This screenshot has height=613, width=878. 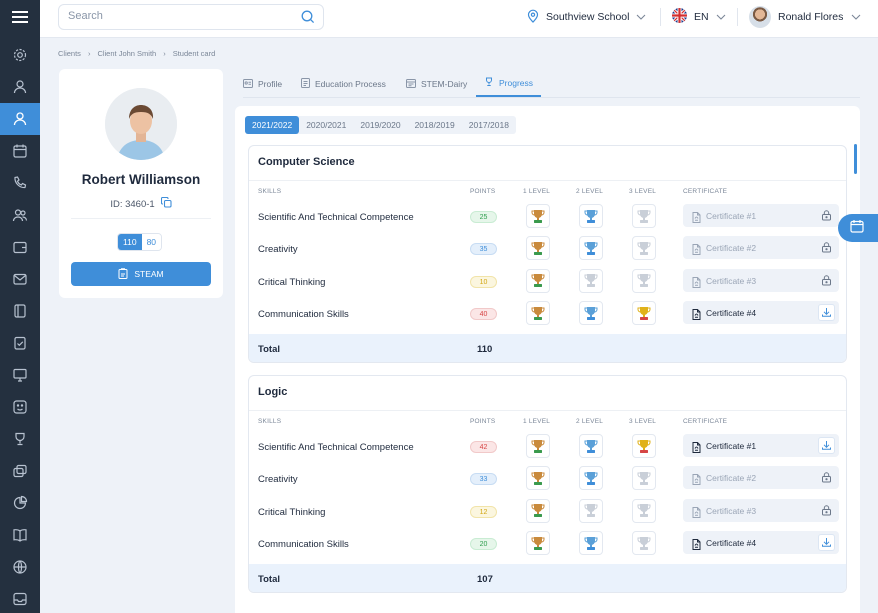 What do you see at coordinates (586, 17) in the screenshot?
I see `school-selector: Southview School` at bounding box center [586, 17].